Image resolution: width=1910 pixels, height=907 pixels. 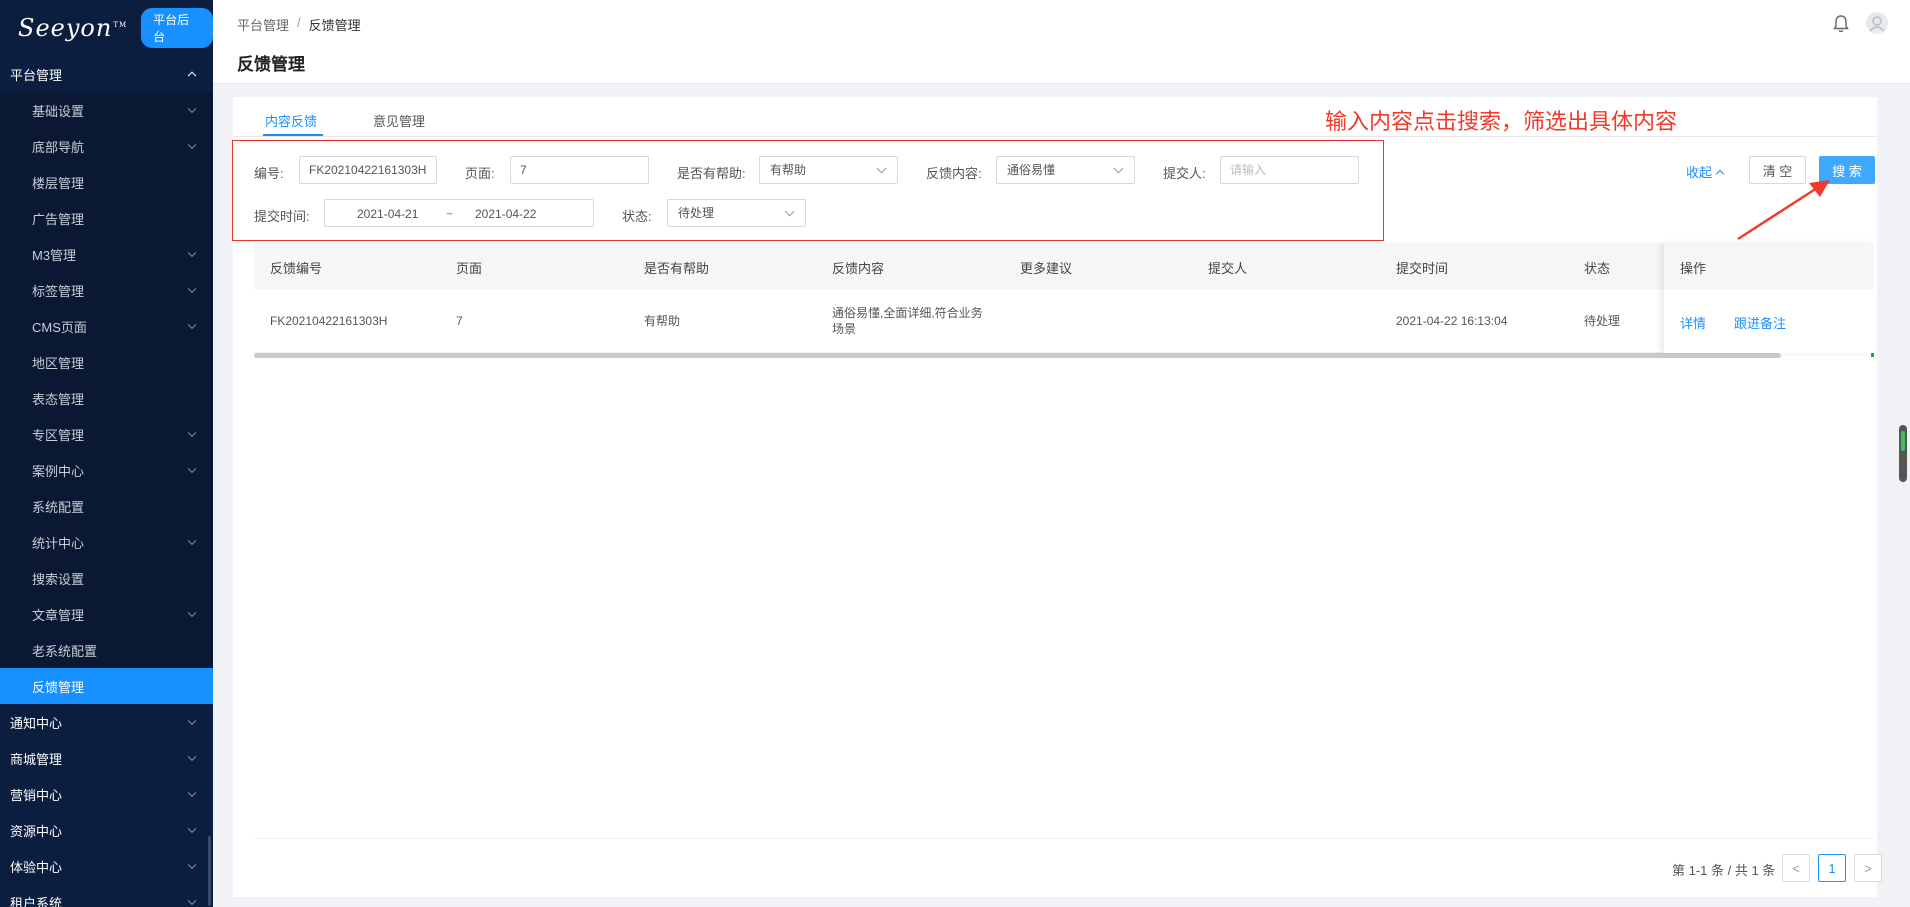 What do you see at coordinates (1184, 173) in the screenshot?
I see `submitter-label: 提交人:` at bounding box center [1184, 173].